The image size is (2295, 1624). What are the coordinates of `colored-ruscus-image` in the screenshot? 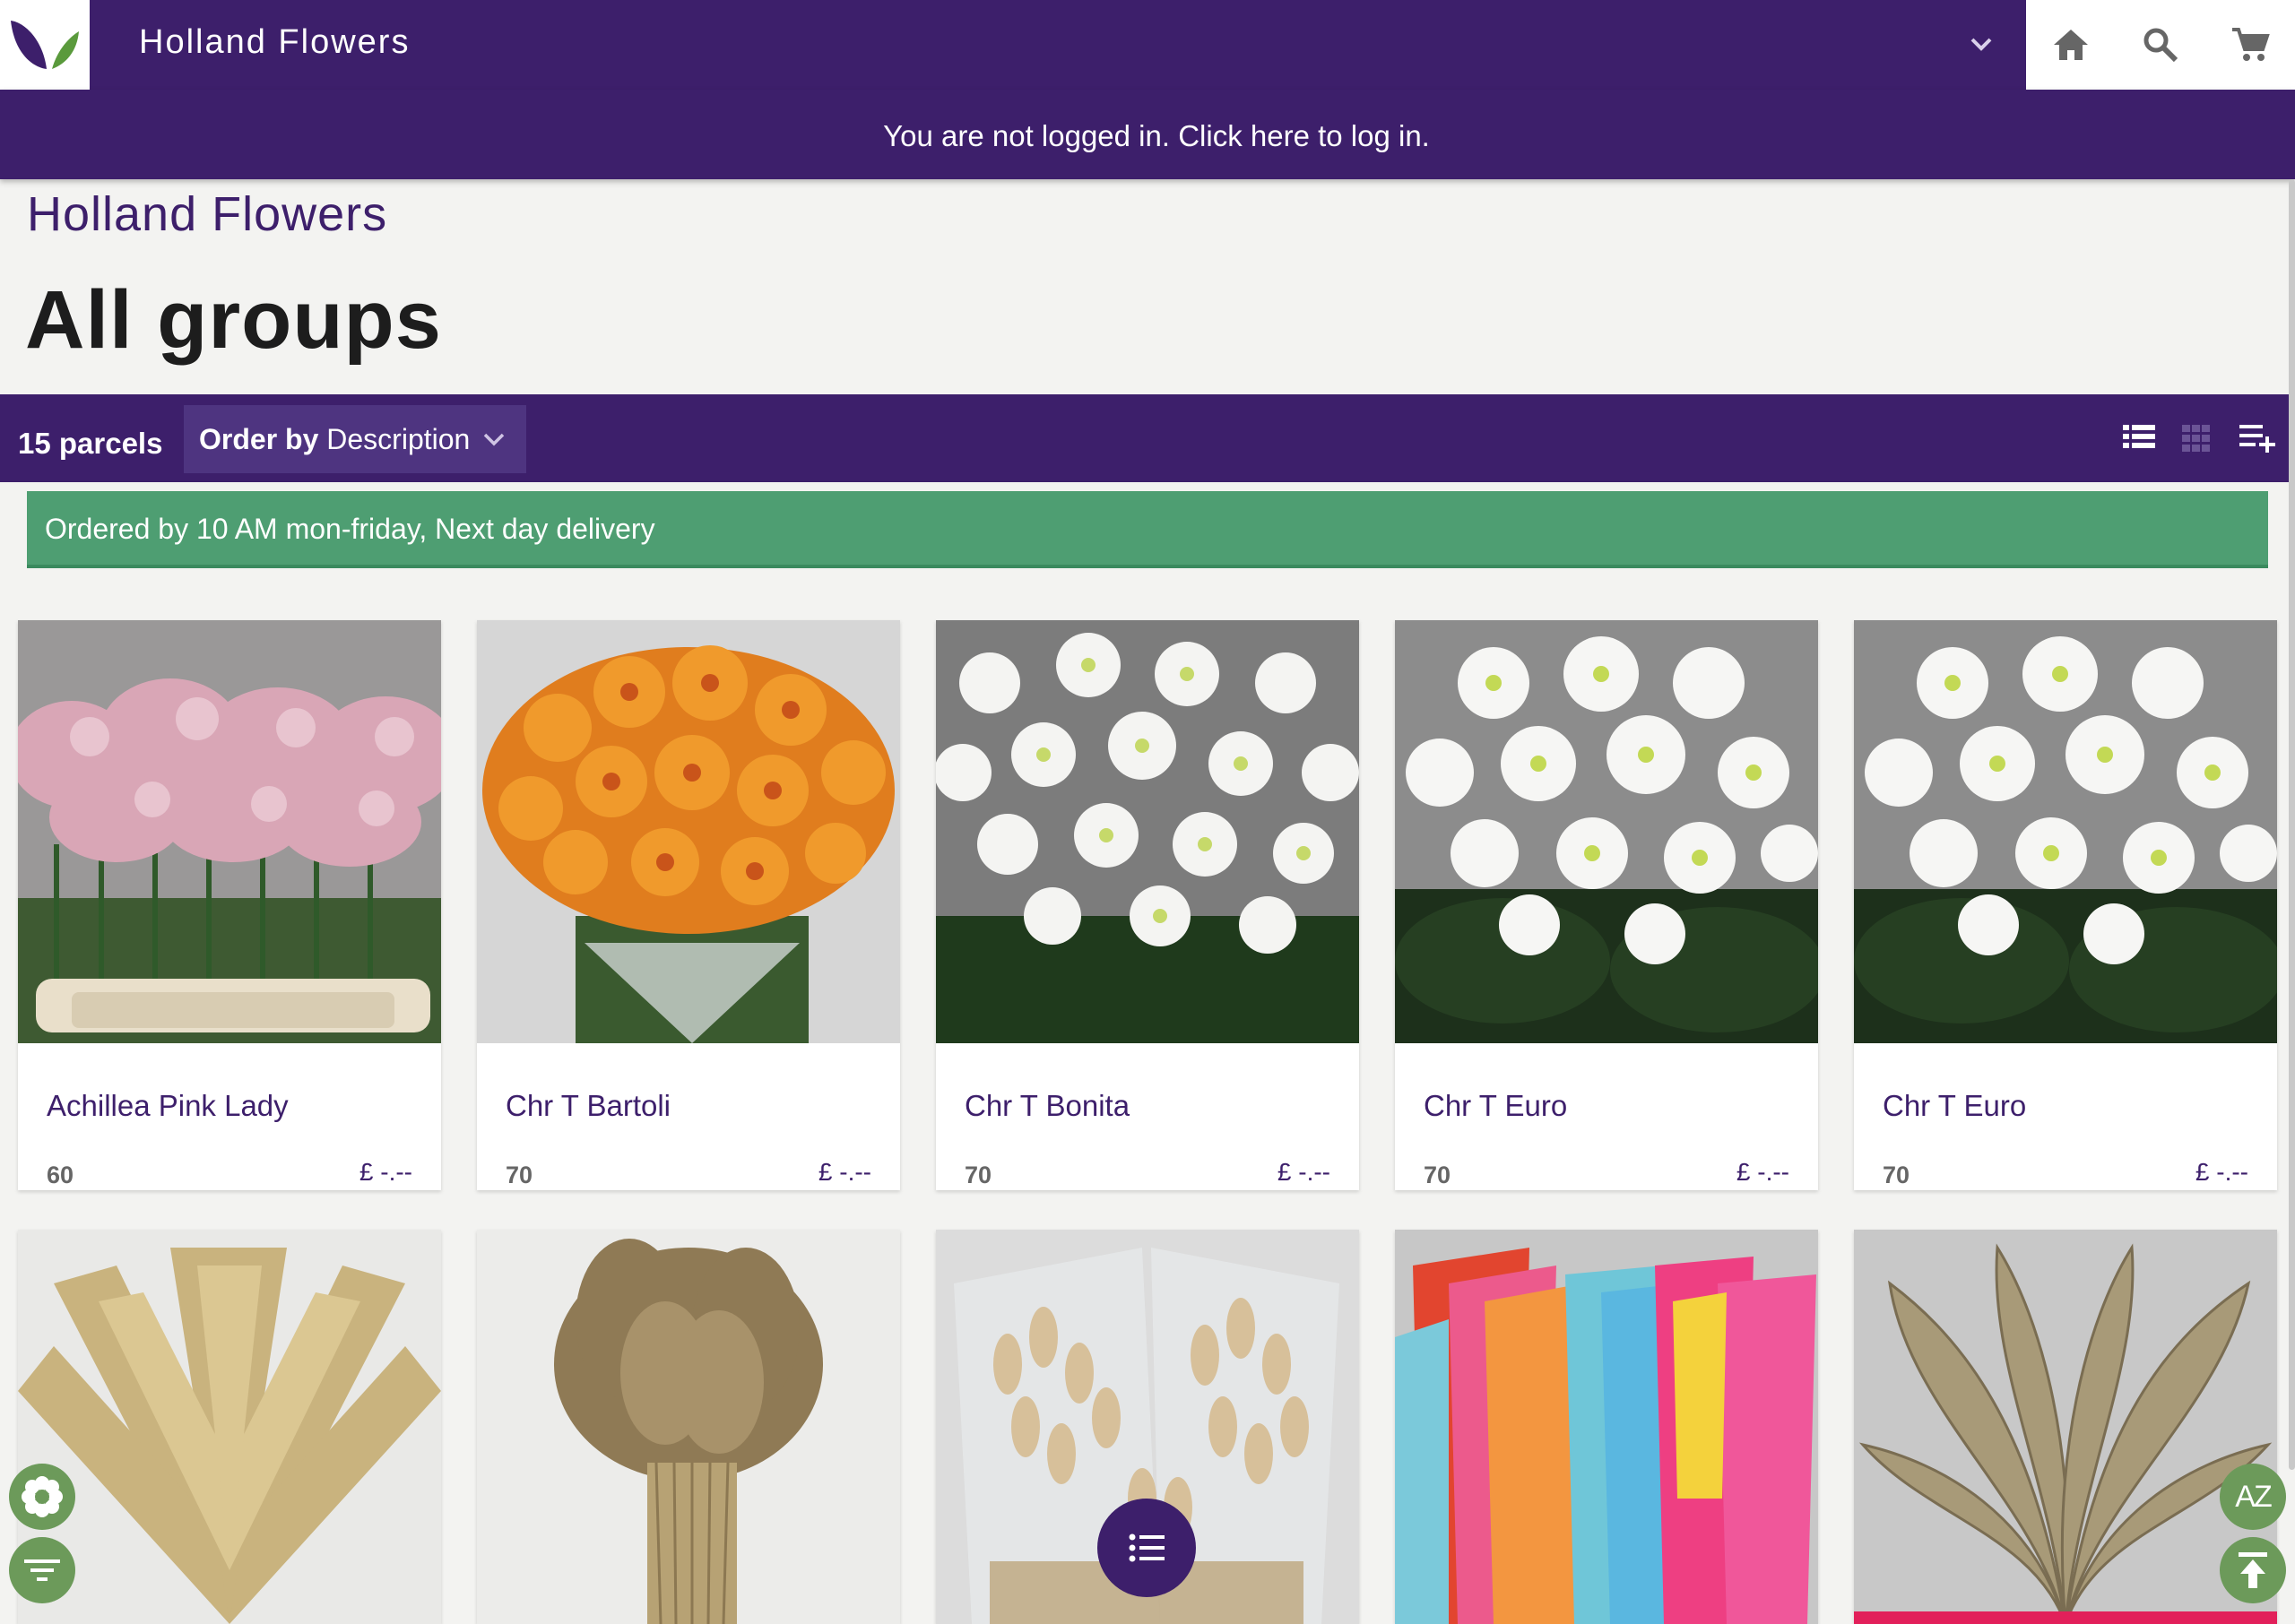 It's located at (1607, 1427).